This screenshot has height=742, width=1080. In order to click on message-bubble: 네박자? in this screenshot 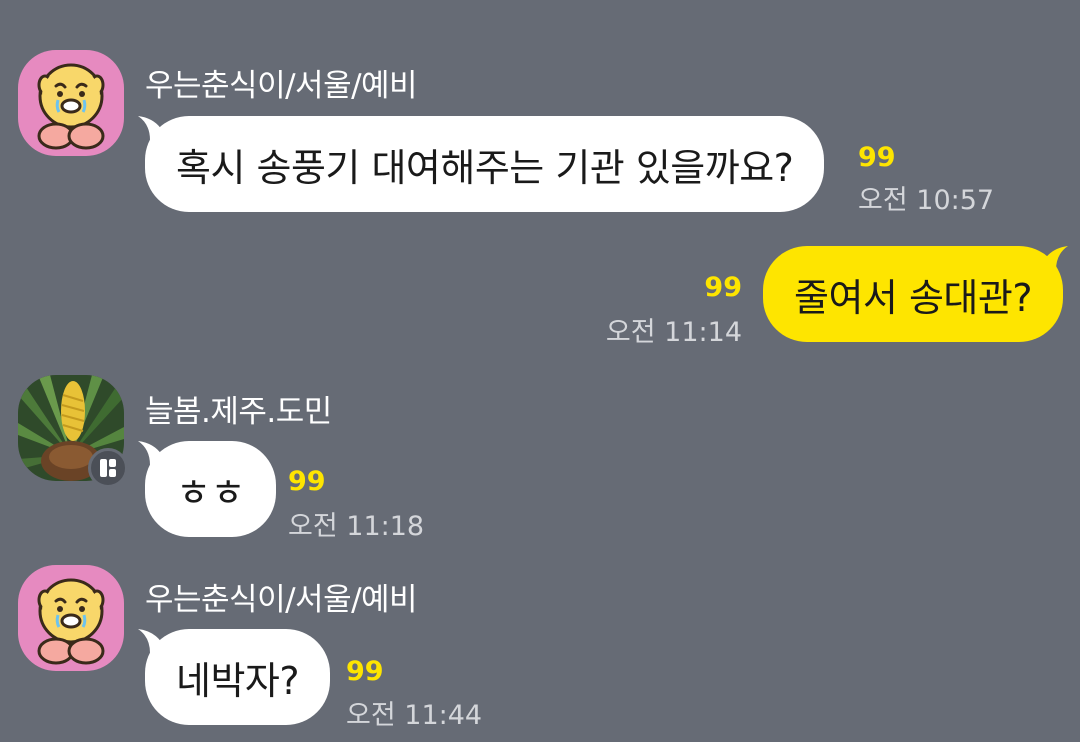, I will do `click(238, 677)`.